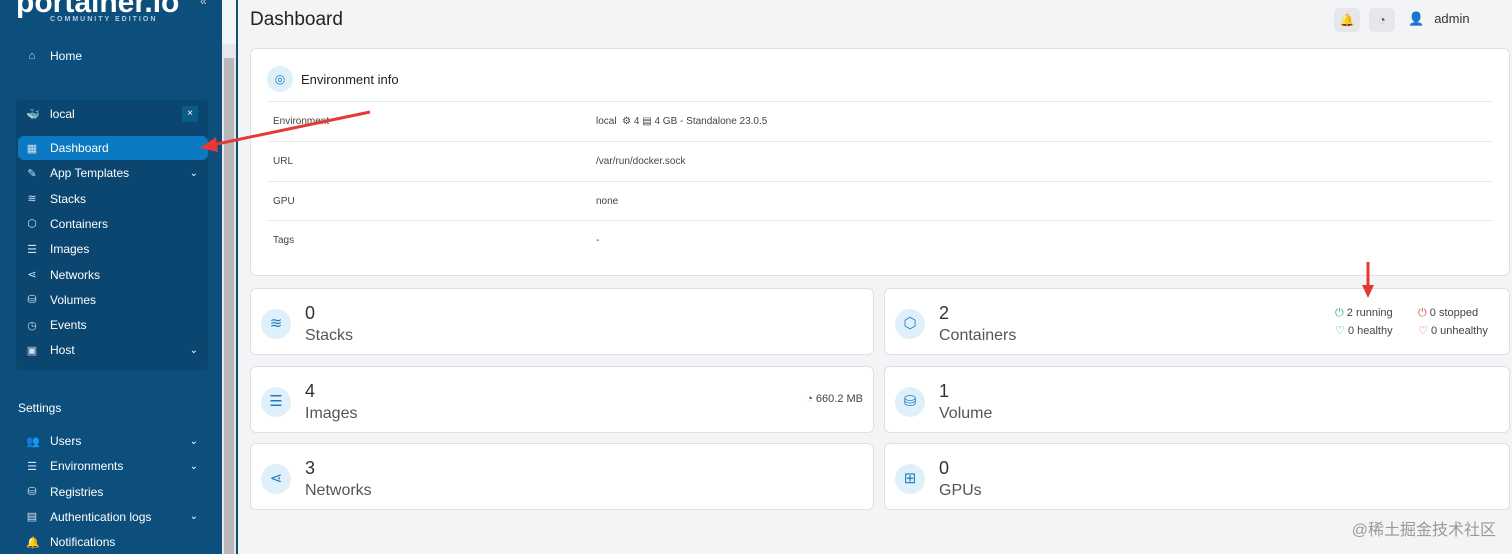 The width and height of the screenshot is (1512, 554). Describe the element at coordinates (209, 144) in the screenshot. I see `annotation-arrowhead` at that location.